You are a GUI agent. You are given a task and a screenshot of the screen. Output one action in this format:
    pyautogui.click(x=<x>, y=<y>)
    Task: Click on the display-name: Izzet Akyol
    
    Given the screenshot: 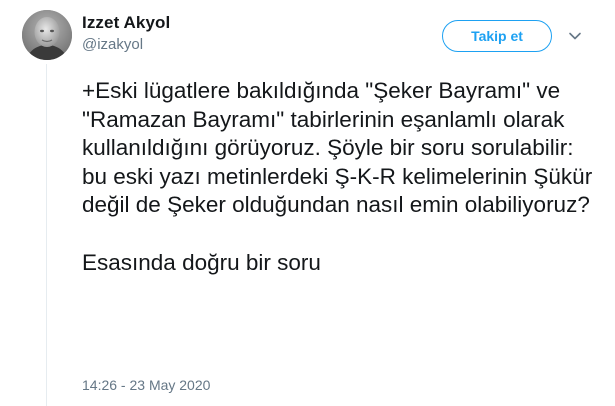 What is the action you would take?
    pyautogui.click(x=126, y=23)
    